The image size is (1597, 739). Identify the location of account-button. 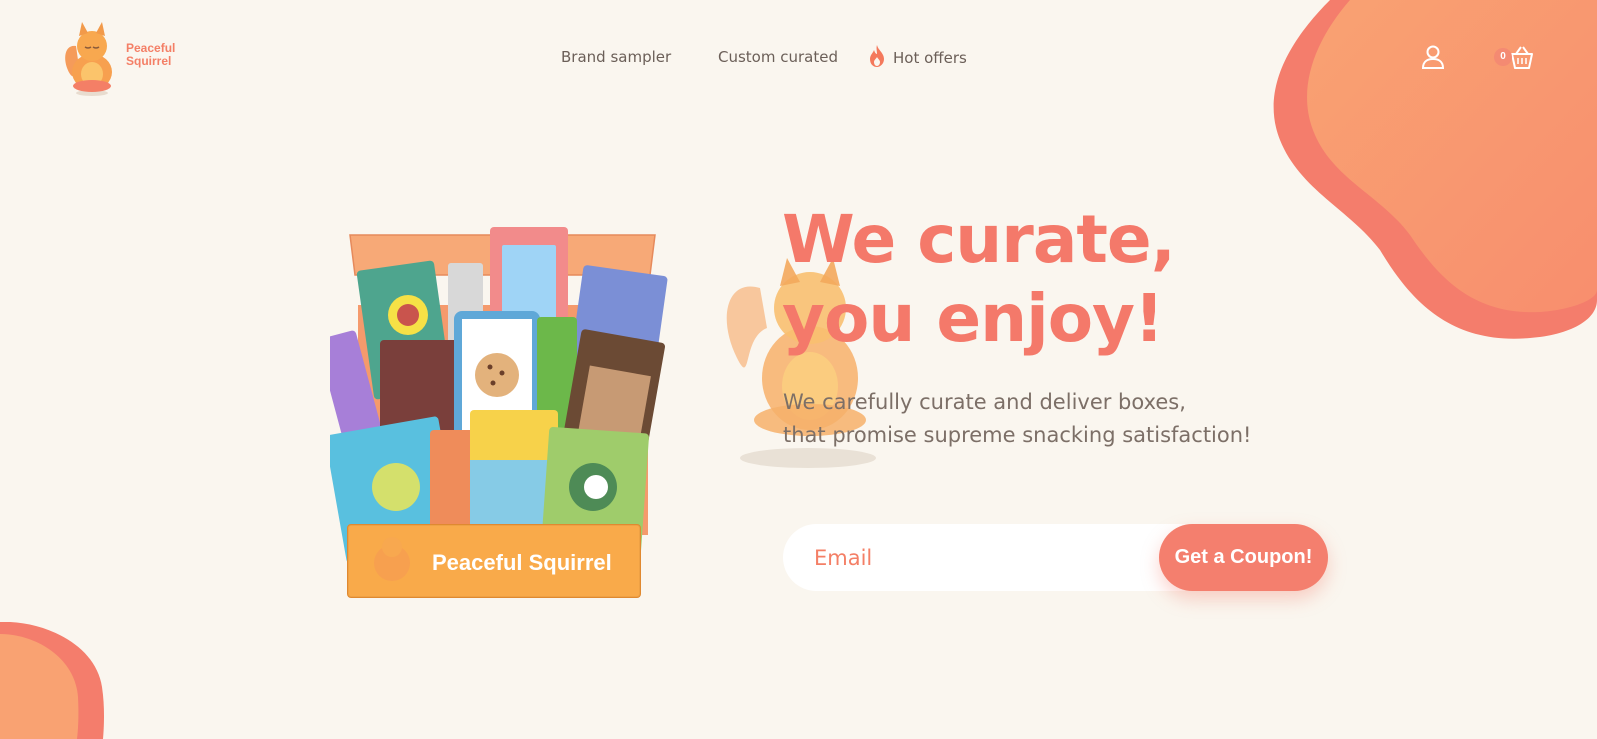
(1433, 57).